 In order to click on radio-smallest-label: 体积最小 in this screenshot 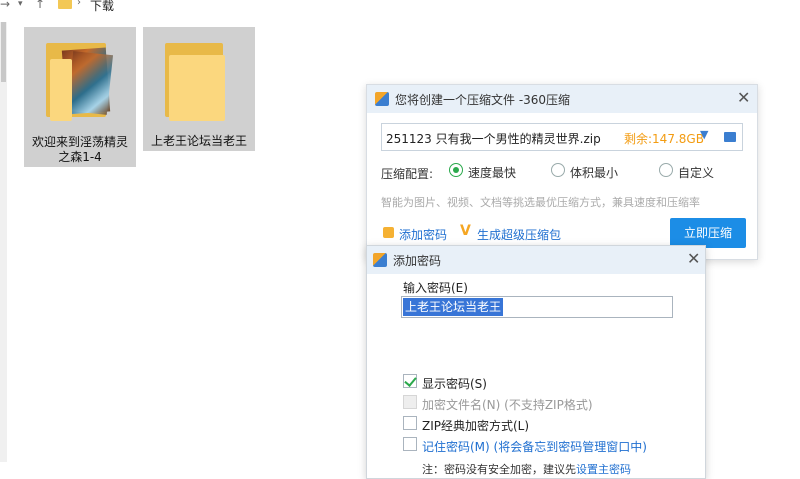, I will do `click(594, 172)`.